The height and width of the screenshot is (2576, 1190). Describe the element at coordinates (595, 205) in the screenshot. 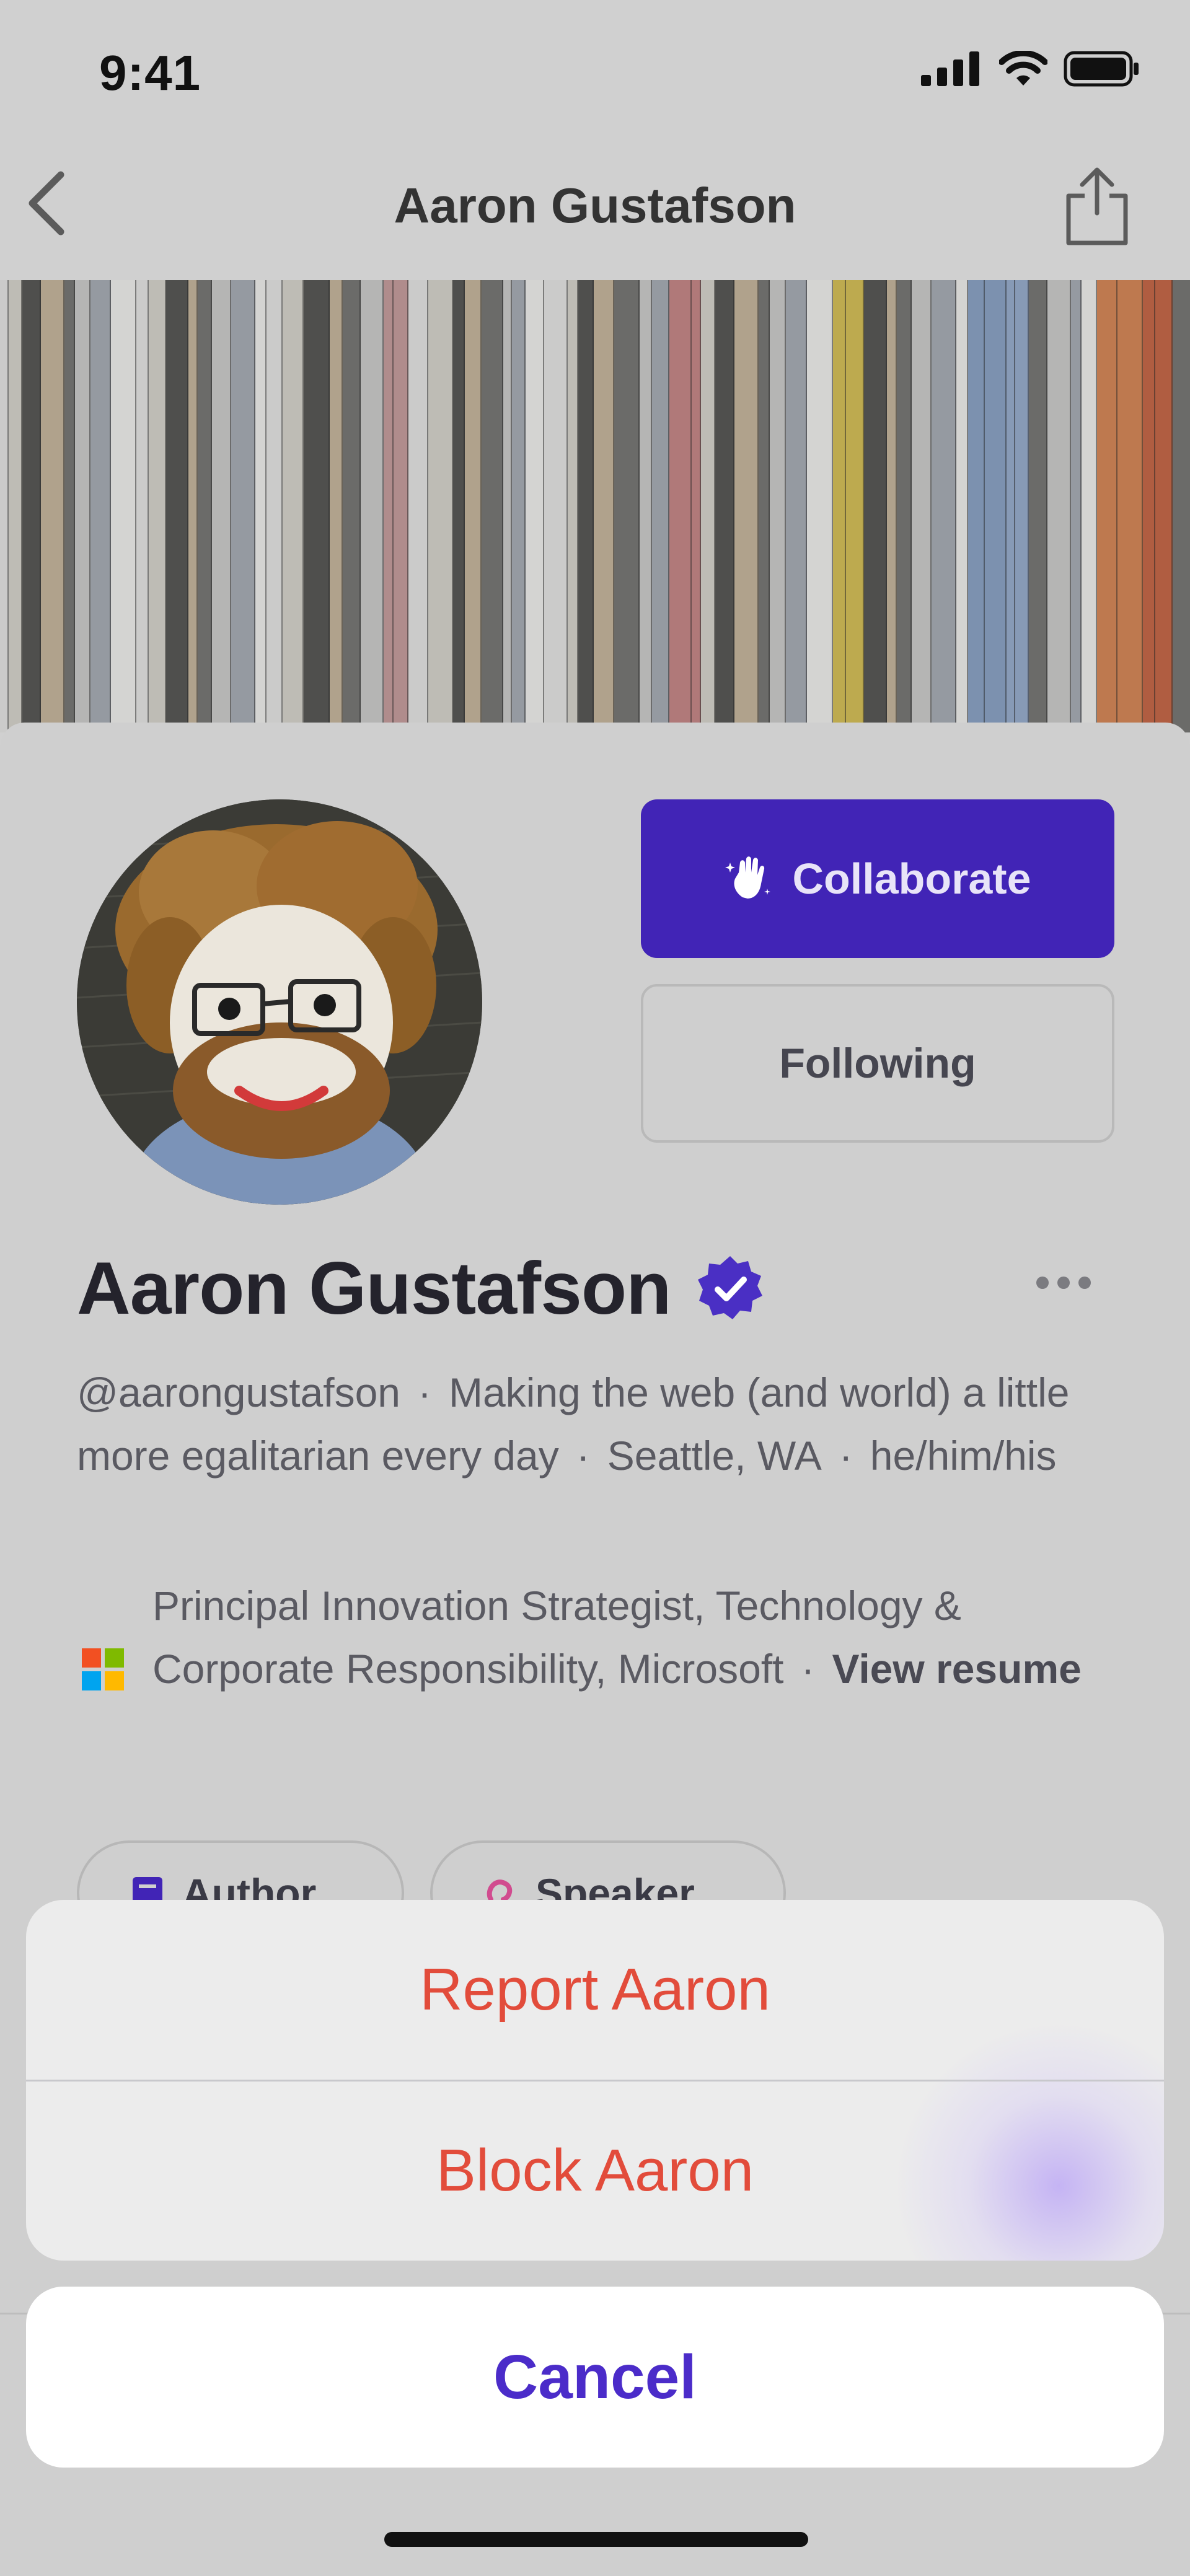

I see `nav-title: Aaron Gustafson` at that location.